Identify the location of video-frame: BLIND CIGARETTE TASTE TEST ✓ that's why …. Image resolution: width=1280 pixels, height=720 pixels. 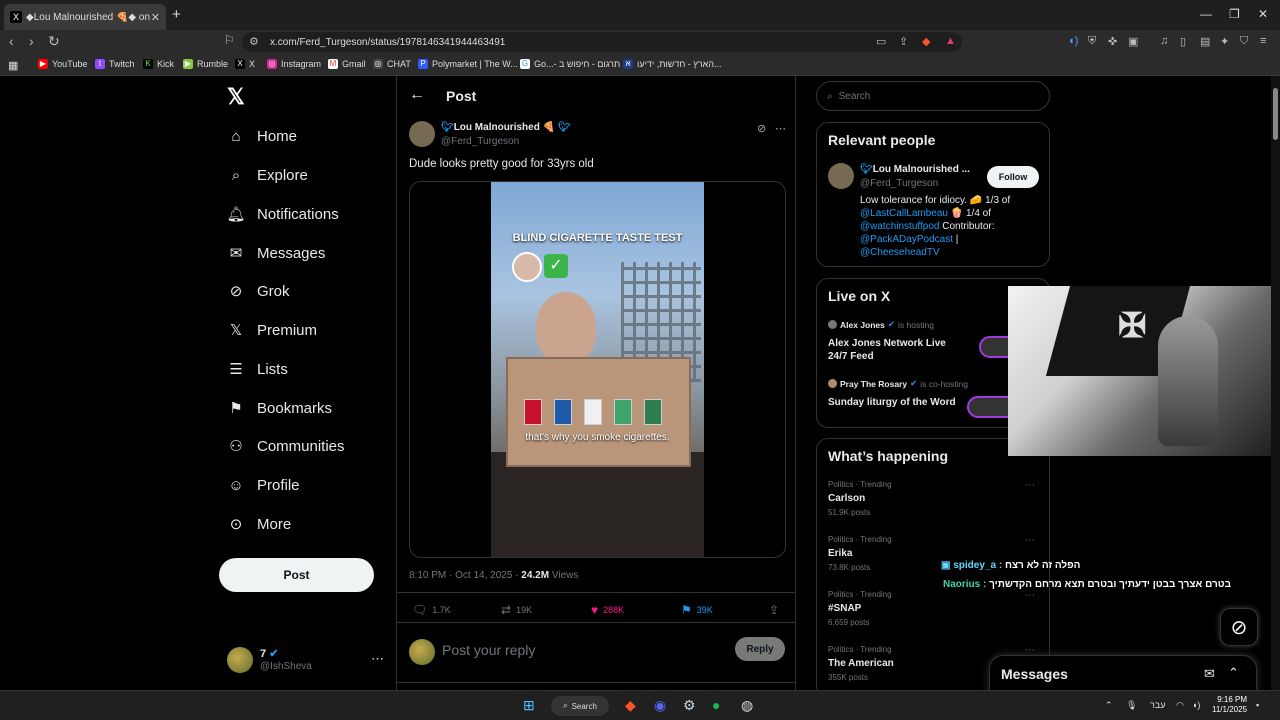
(597, 369).